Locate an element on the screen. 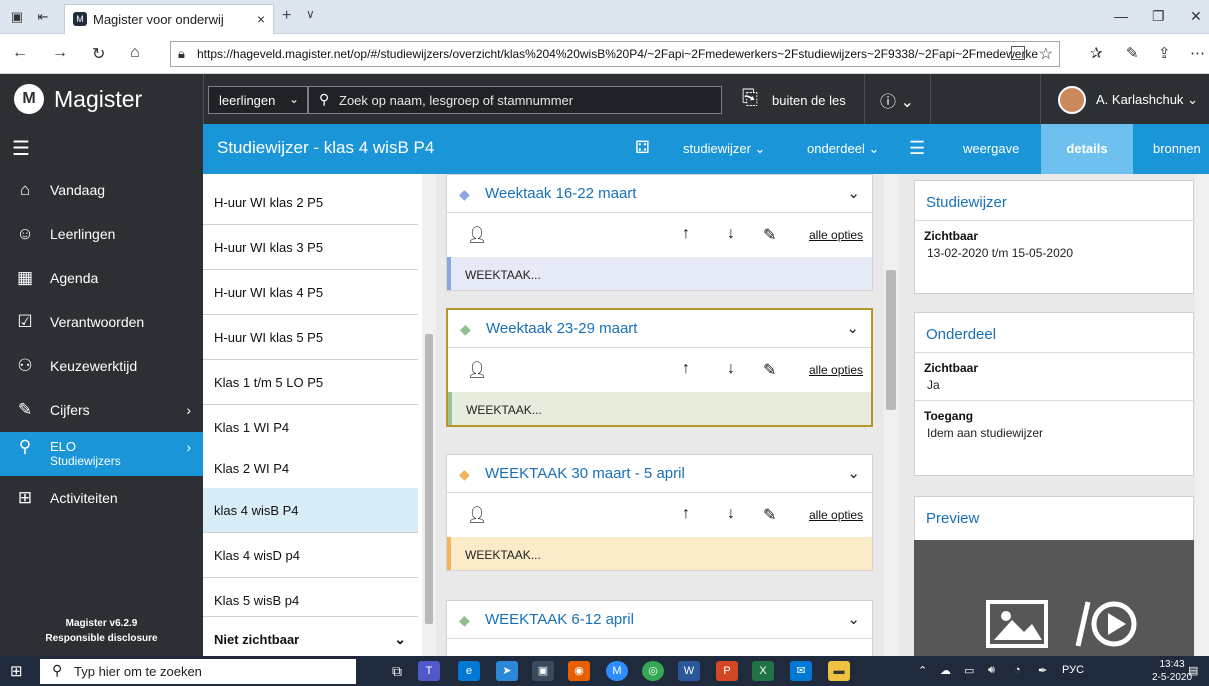 The height and width of the screenshot is (686, 1209). refresh-icon: ↻ is located at coordinates (98, 54).